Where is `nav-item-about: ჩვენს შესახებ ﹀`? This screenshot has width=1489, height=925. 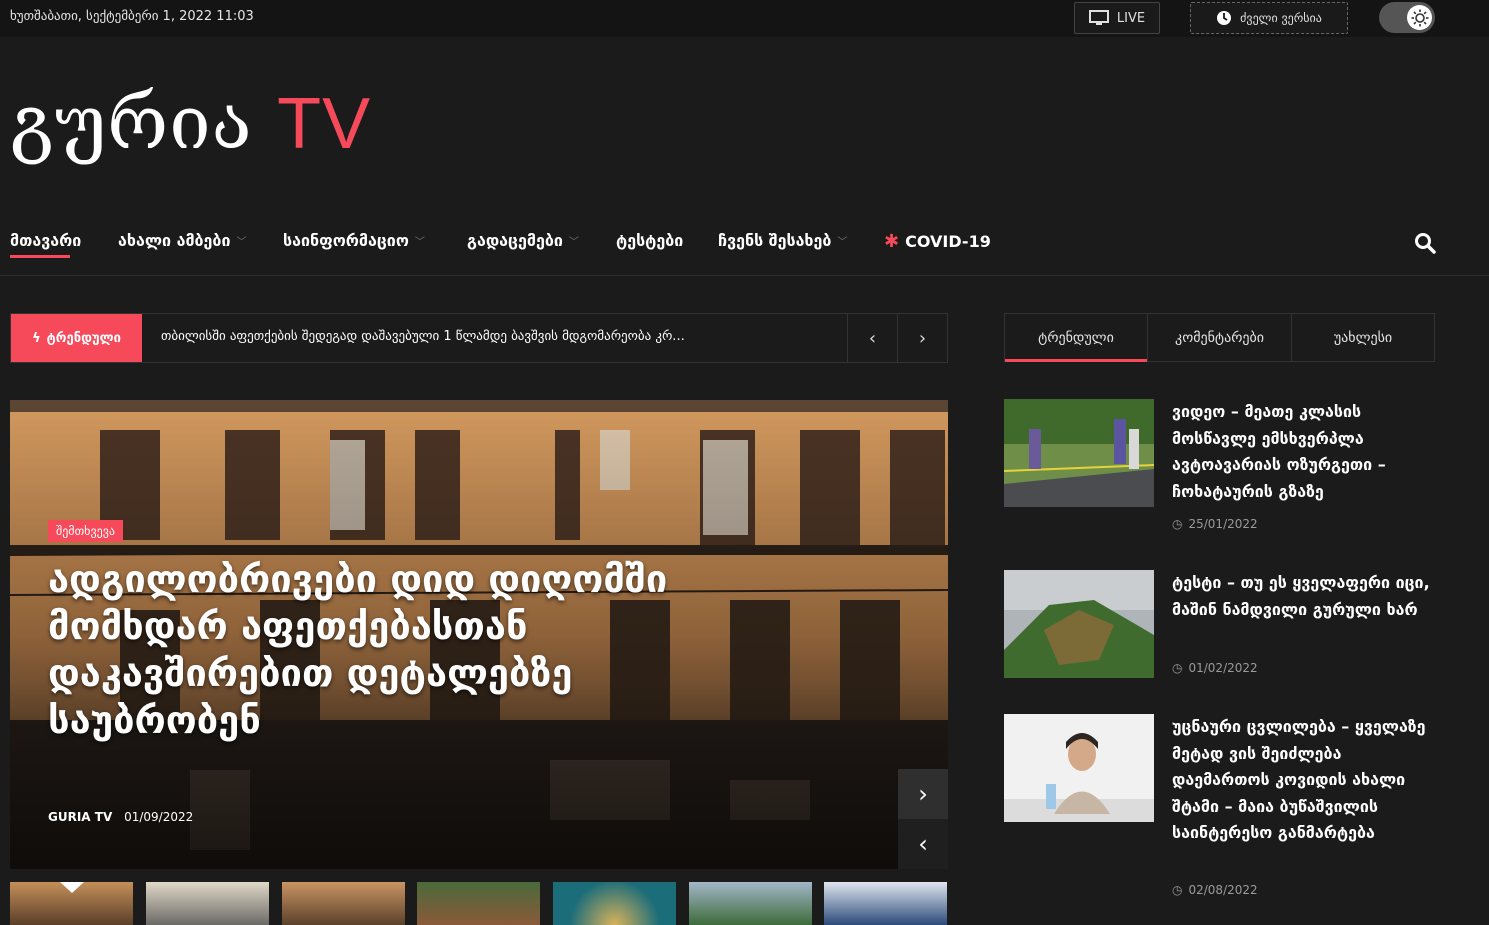
nav-item-about: ჩვენს შესახებ ﹀ is located at coordinates (782, 240).